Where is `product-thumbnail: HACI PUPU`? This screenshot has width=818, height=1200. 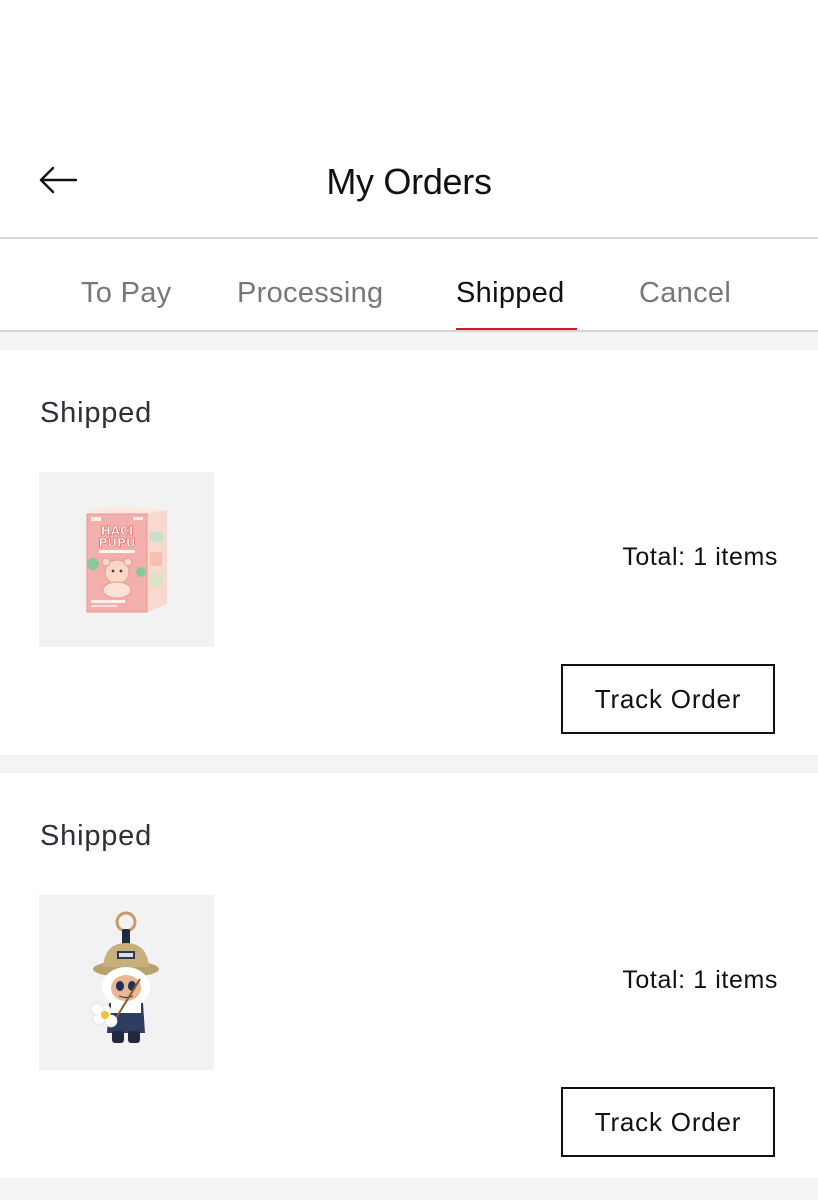 product-thumbnail: HACI PUPU is located at coordinates (126, 559).